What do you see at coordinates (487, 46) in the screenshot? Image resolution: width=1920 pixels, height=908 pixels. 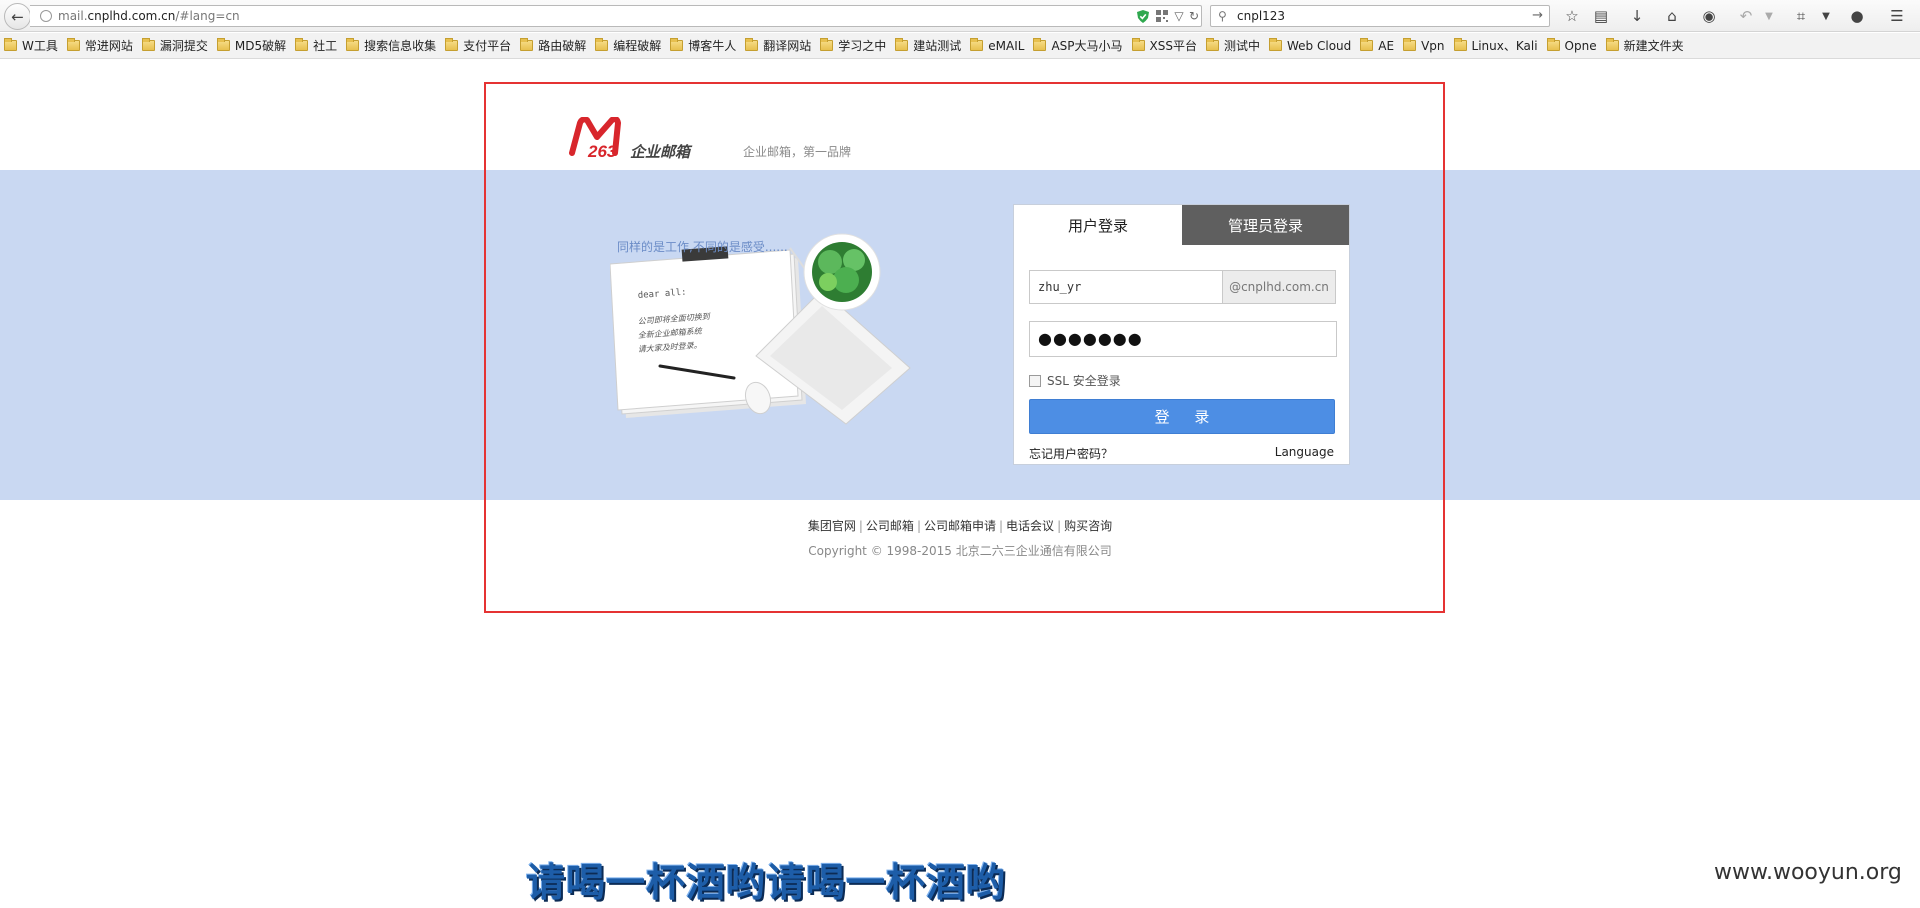 I see `bookmark-label: 支付平台` at bounding box center [487, 46].